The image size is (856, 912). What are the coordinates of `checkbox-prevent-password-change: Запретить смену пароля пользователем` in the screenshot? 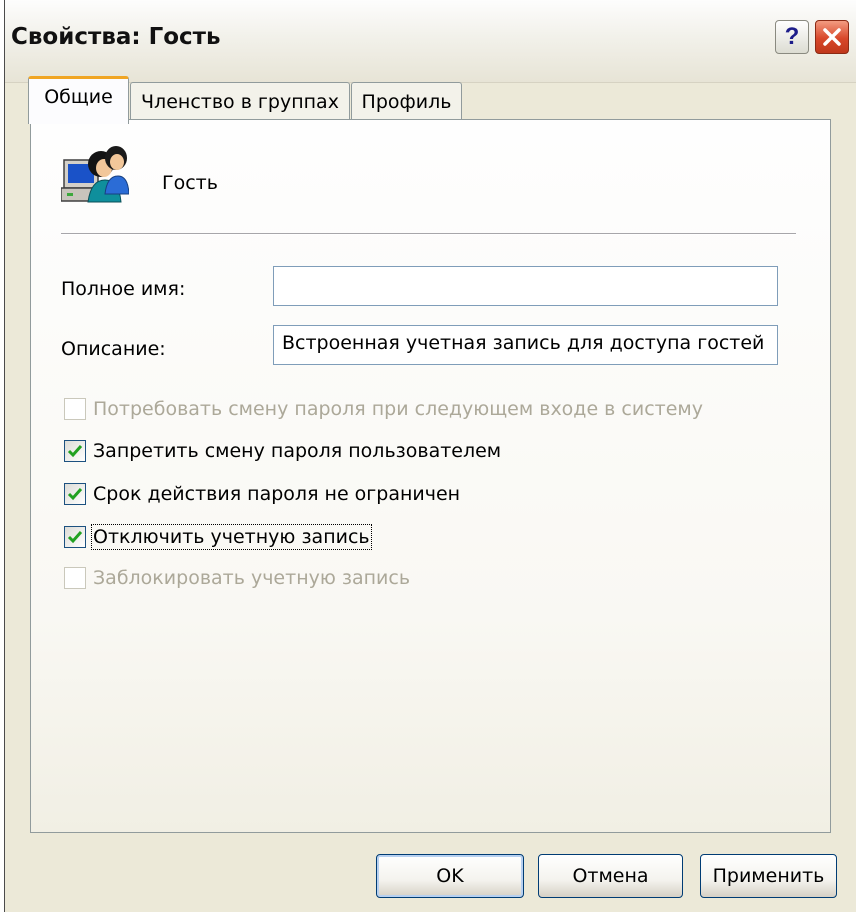 It's located at (282, 451).